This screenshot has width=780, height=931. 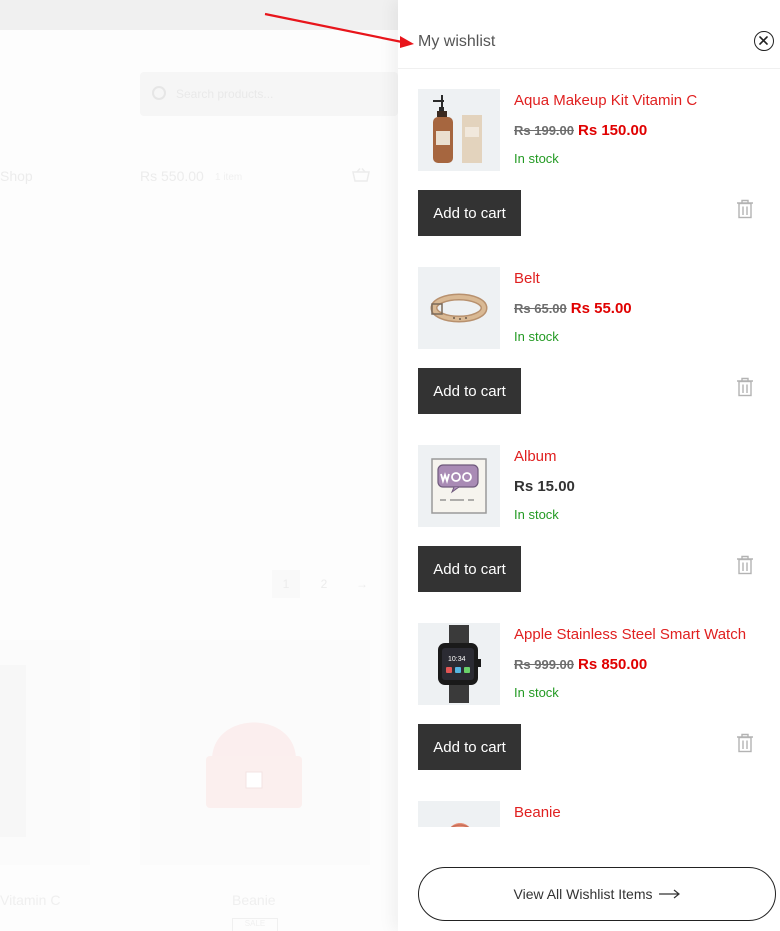 I want to click on regular-price: Rs 199.00, so click(x=544, y=130).